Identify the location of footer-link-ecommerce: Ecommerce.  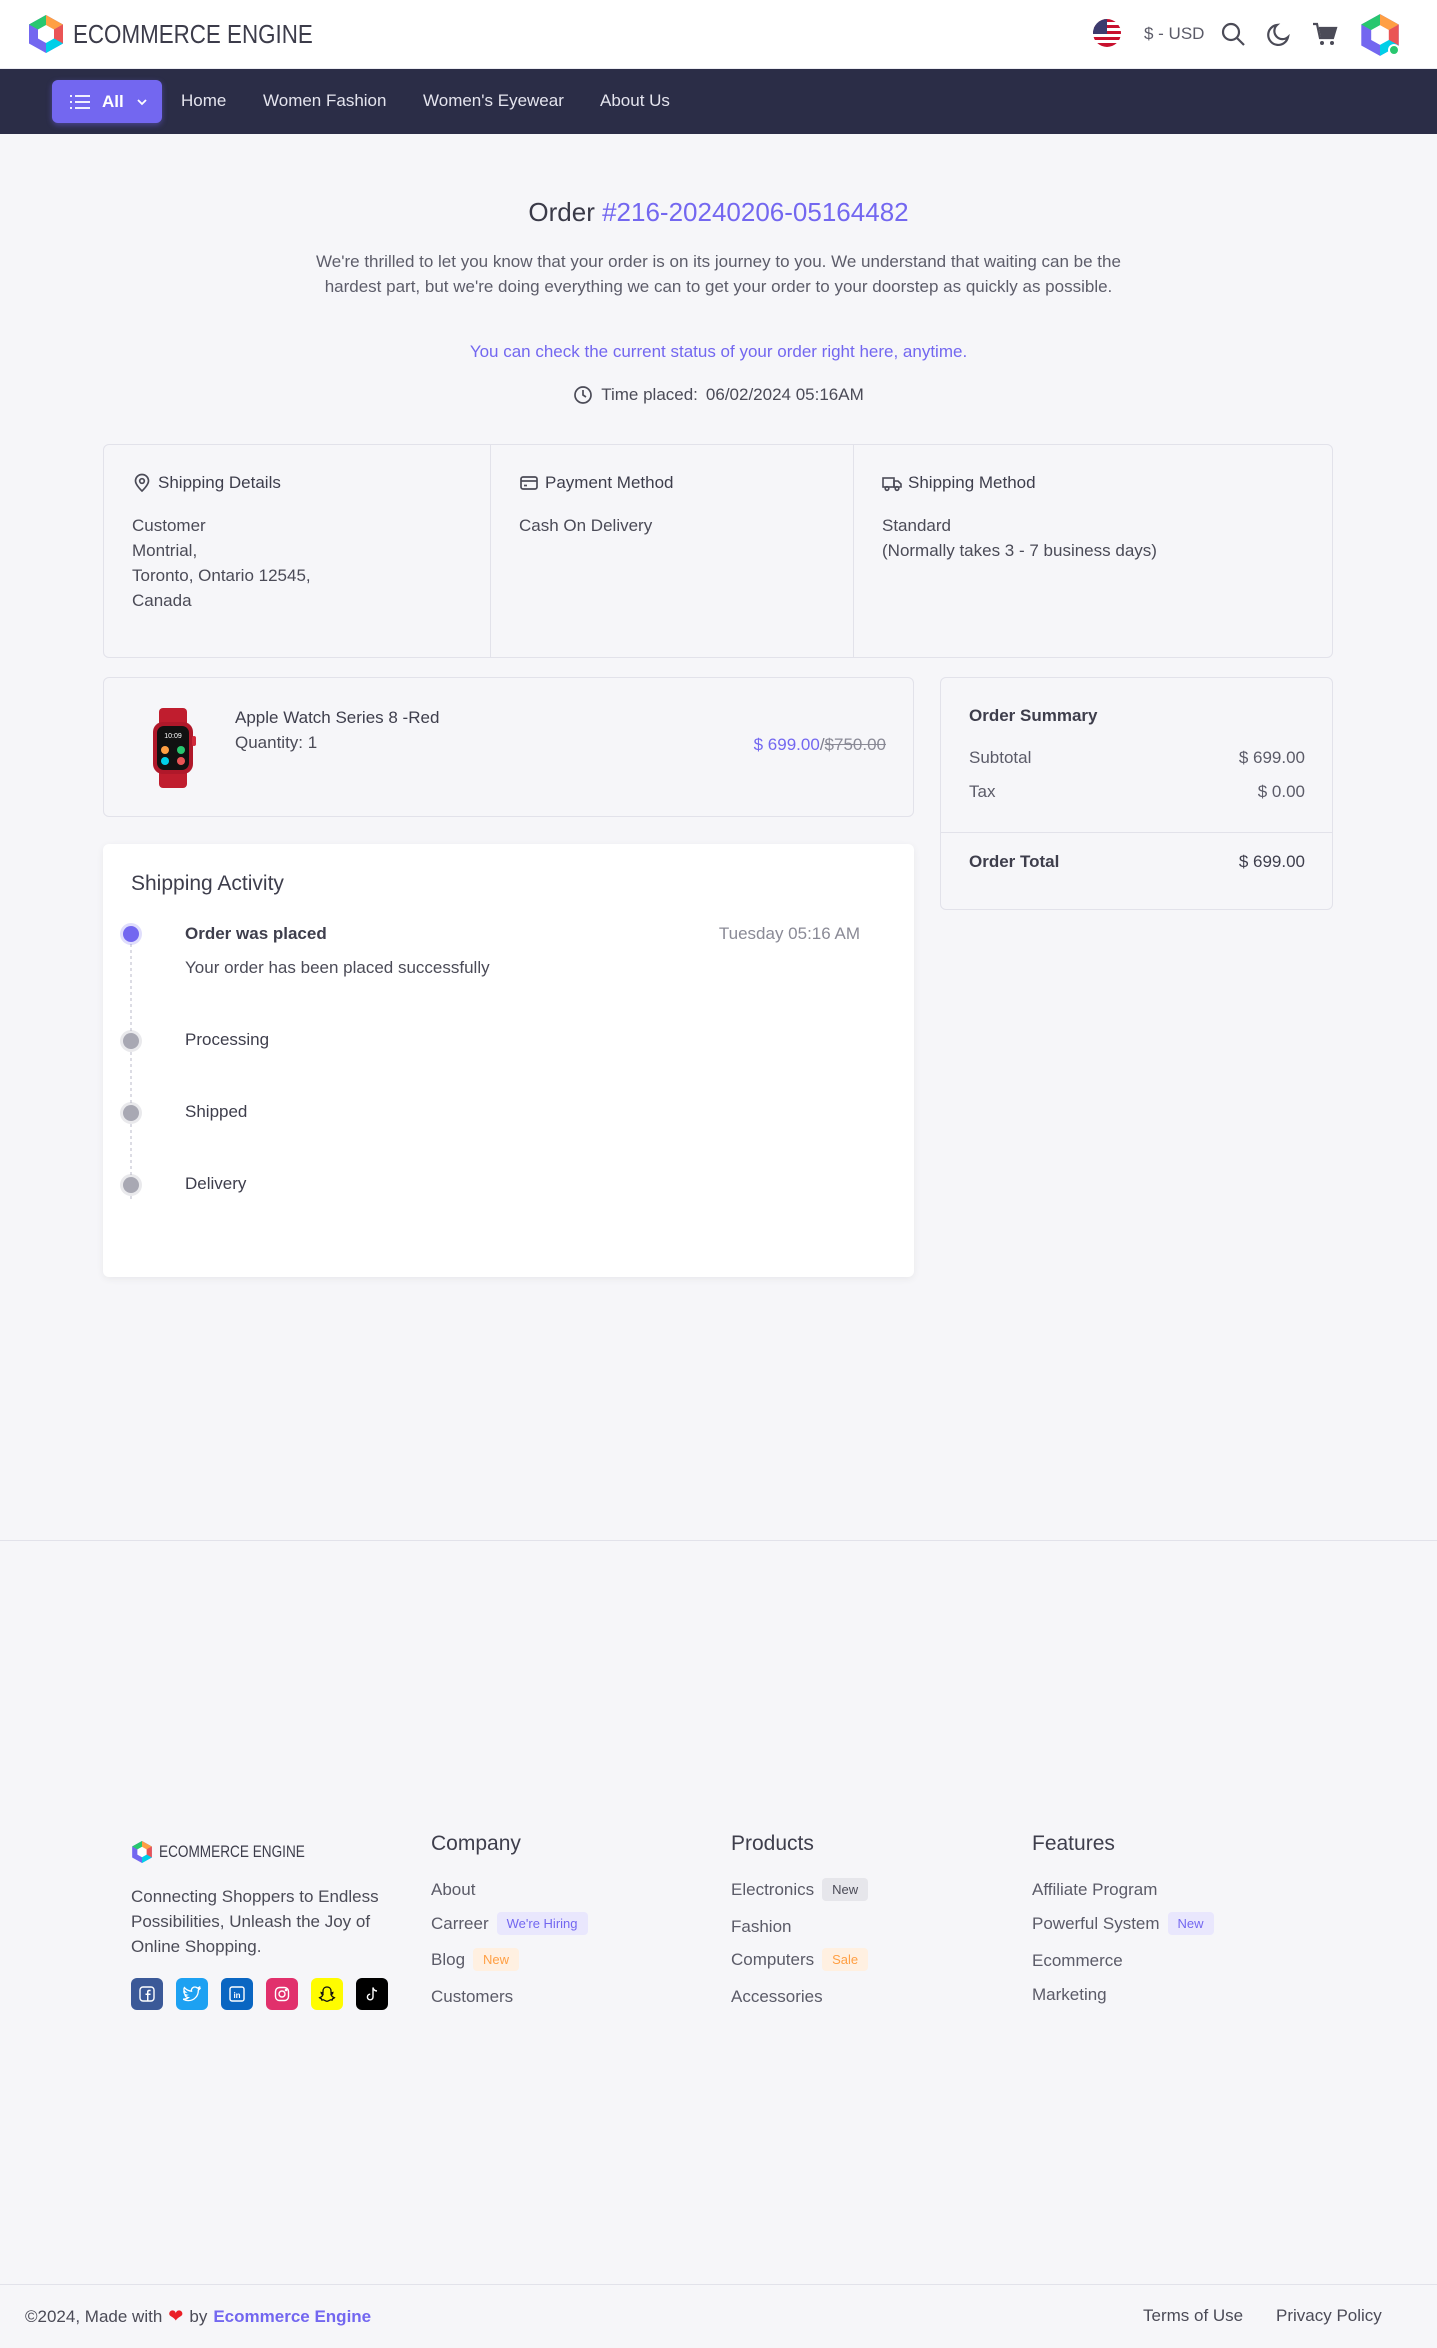
(1077, 1961).